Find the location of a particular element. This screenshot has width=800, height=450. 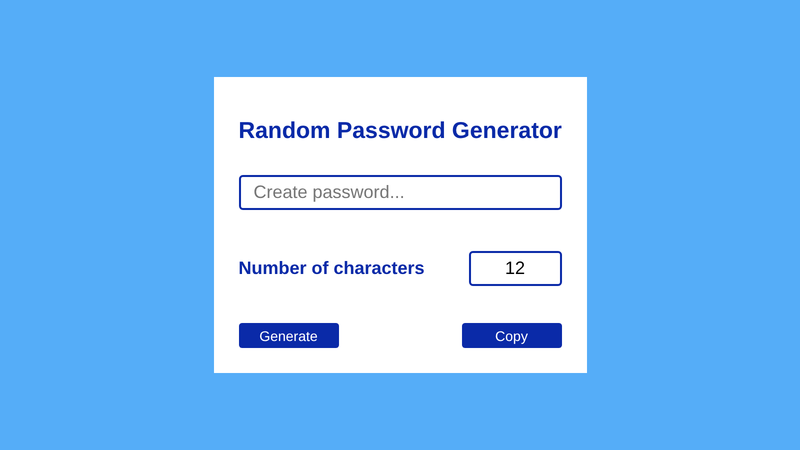

app-title: Random Password Generator is located at coordinates (400, 130).